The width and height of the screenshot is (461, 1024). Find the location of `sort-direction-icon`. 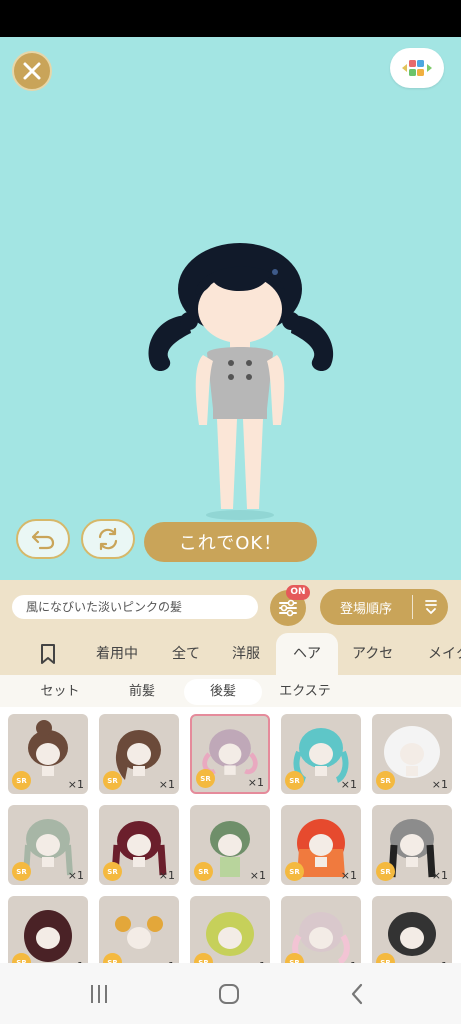

sort-direction-icon is located at coordinates (430, 607).